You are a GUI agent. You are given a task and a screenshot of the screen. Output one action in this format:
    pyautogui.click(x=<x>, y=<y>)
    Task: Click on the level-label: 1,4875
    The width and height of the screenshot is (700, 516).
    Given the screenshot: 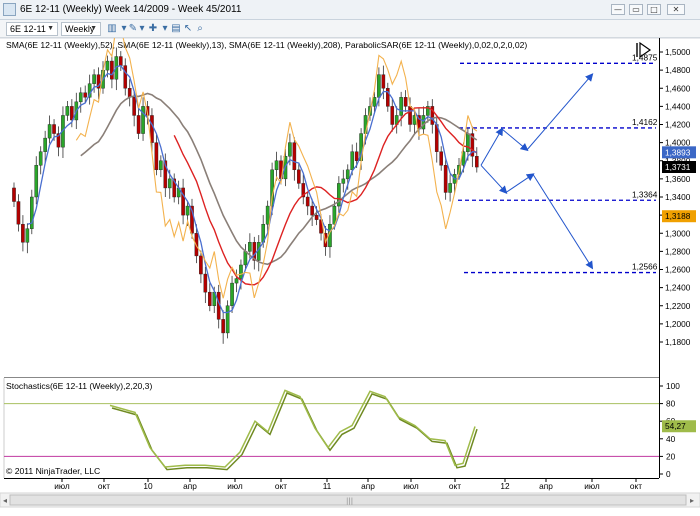 What is the action you would take?
    pyautogui.click(x=645, y=57)
    